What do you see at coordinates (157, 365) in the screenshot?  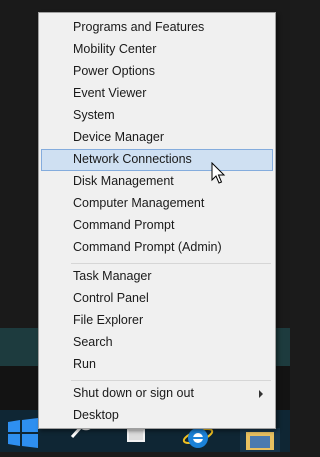 I see `menu-item-run: Run` at bounding box center [157, 365].